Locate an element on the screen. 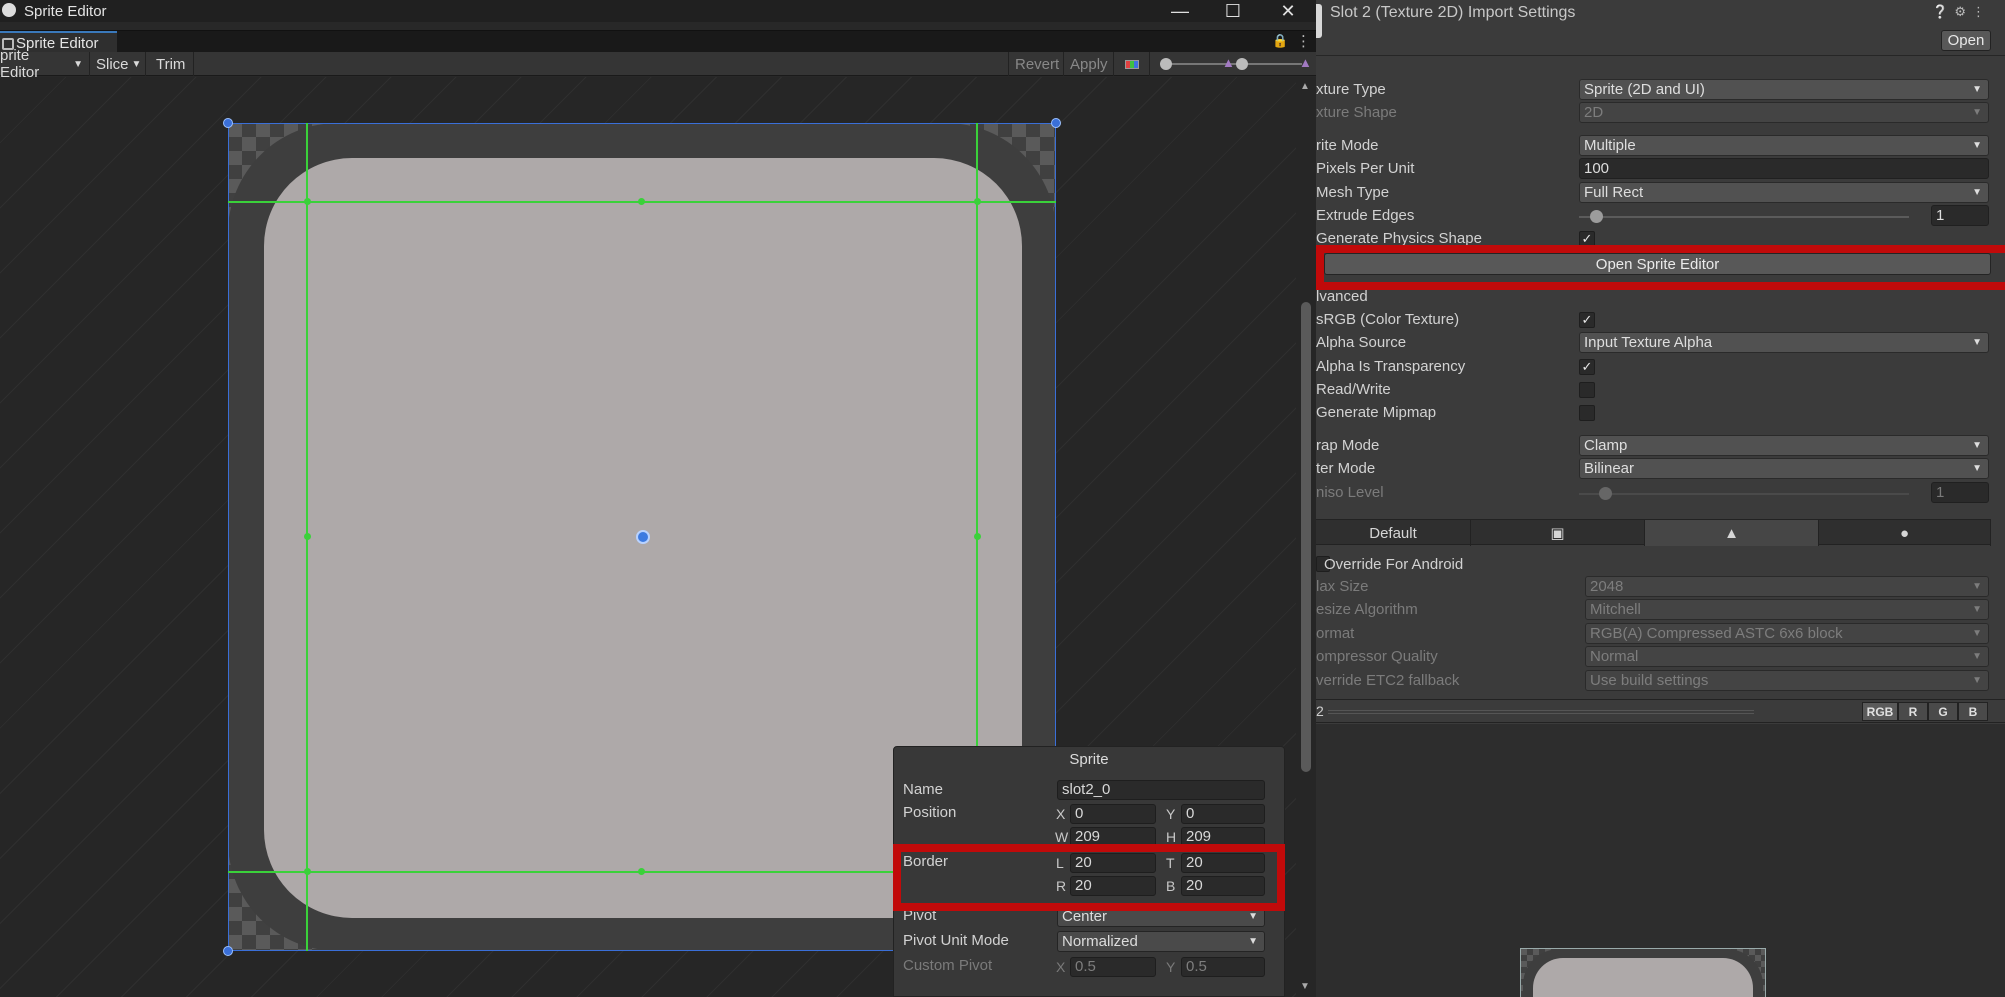 This screenshot has width=2005, height=997. custom-pivot-y-field: 0.5 is located at coordinates (1223, 967).